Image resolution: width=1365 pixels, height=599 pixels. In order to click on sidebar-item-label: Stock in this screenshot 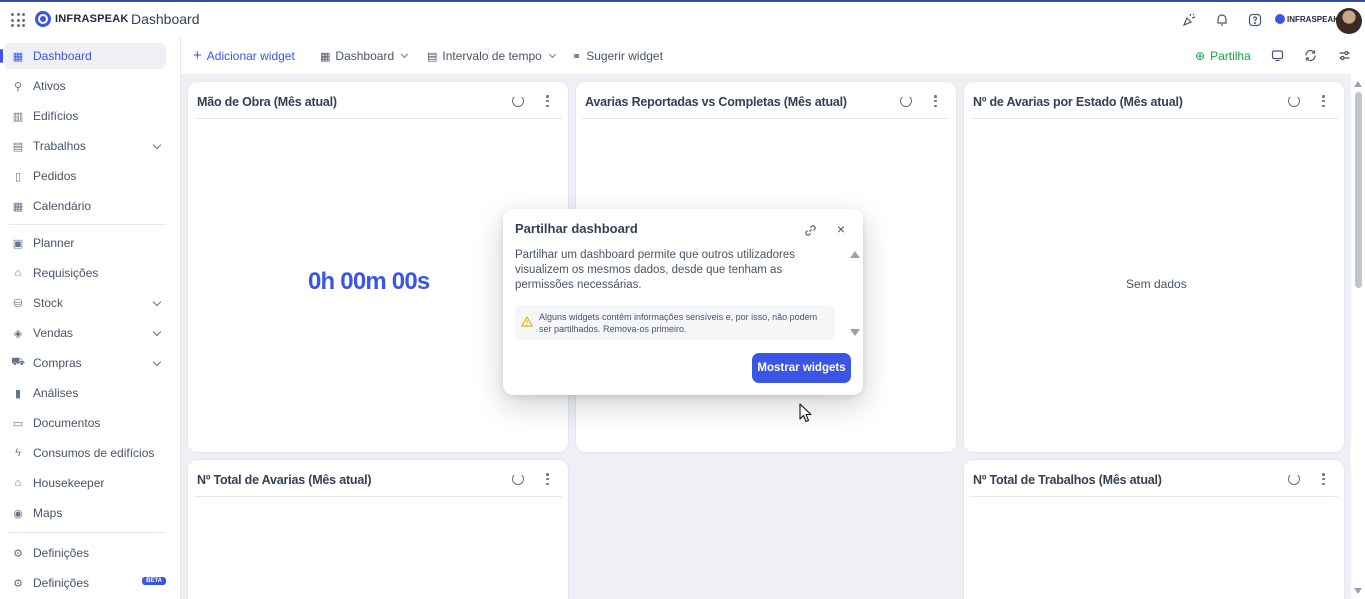, I will do `click(48, 303)`.